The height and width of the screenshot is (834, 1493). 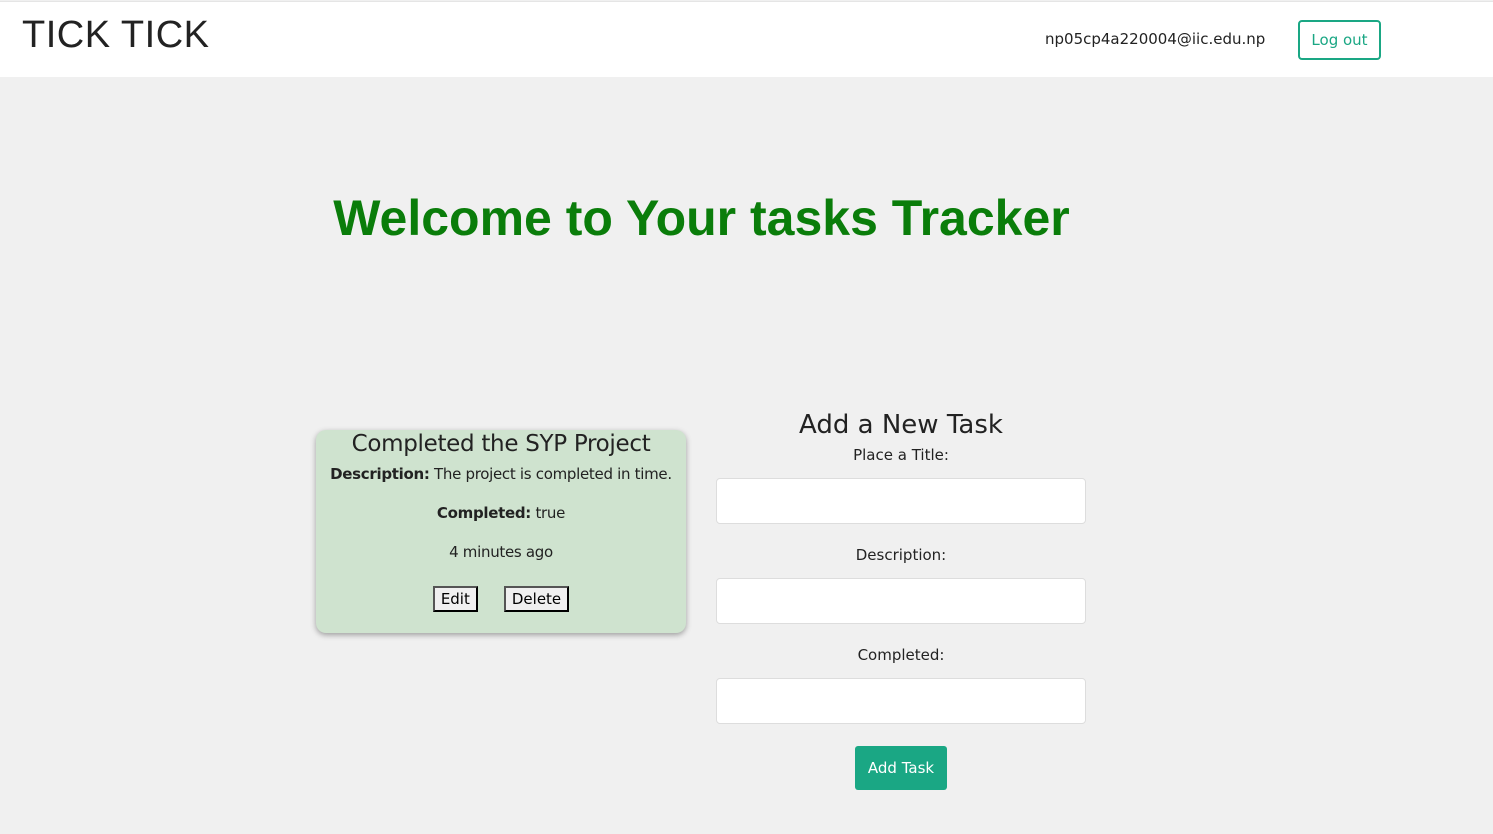 What do you see at coordinates (701, 218) in the screenshot?
I see `page-title: Welcome to Your tasks Tracker` at bounding box center [701, 218].